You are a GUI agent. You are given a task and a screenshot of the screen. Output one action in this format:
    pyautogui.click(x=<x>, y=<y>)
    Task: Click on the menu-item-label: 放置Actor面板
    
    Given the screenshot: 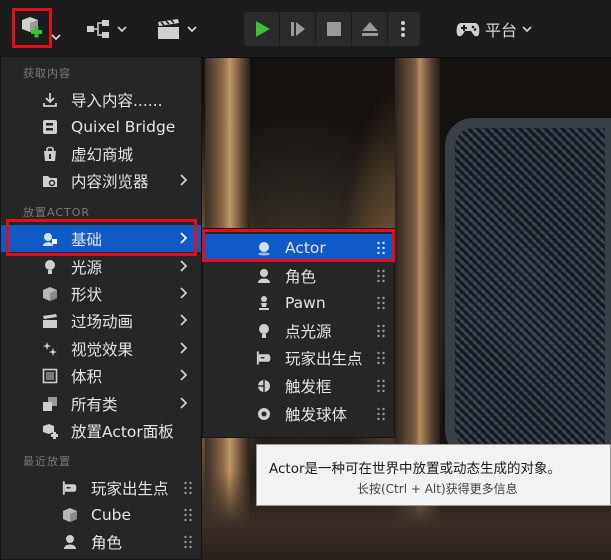 What is the action you would take?
    pyautogui.click(x=122, y=431)
    